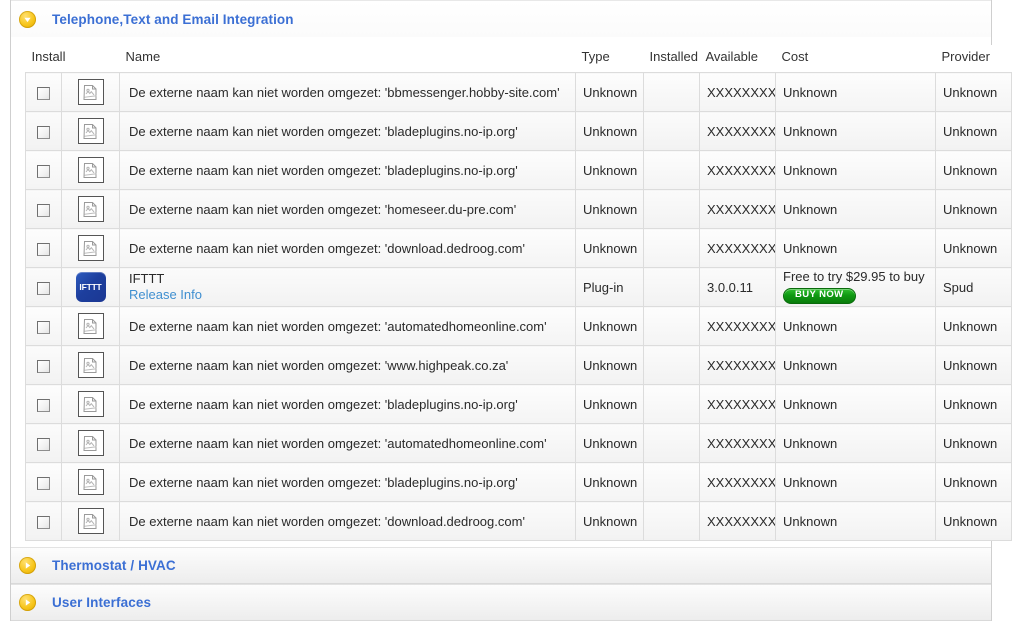  What do you see at coordinates (173, 19) in the screenshot?
I see `section-title-telephone-text-email-integration: Telephone,Text and Email Integration` at bounding box center [173, 19].